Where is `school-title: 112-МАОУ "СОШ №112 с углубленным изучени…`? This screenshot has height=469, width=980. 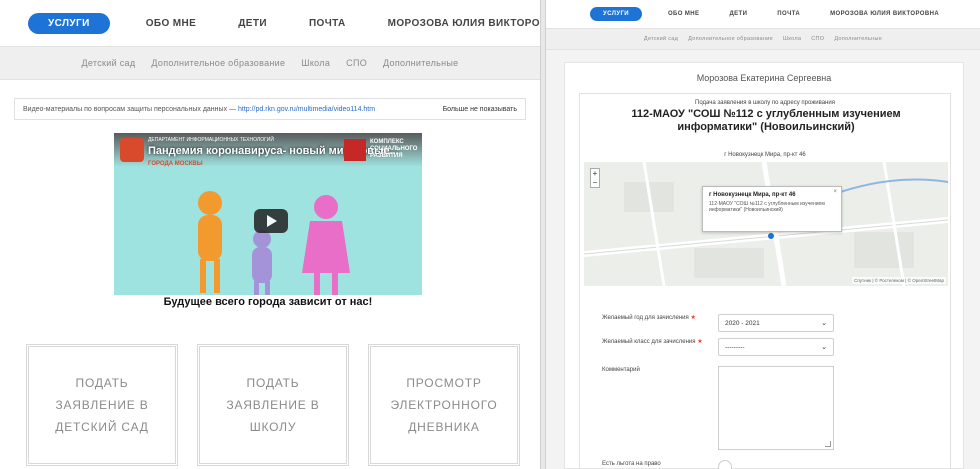 school-title: 112-МАОУ "СОШ №112 с углубленным изучени… is located at coordinates (766, 120).